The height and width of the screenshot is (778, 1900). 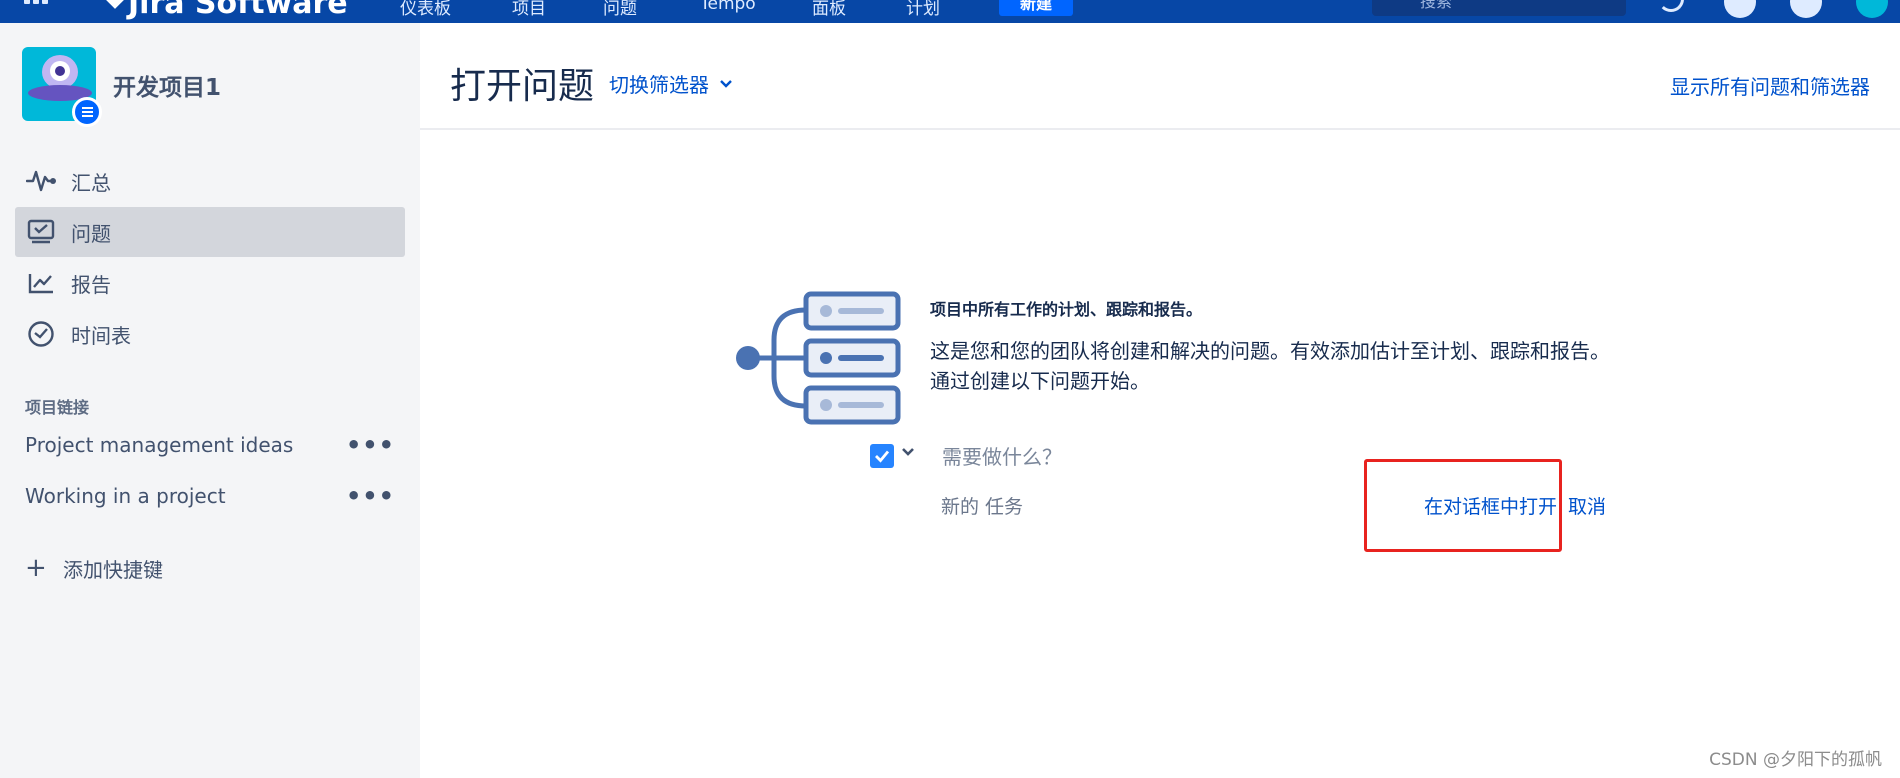 What do you see at coordinates (1587, 505) in the screenshot?
I see `cancel-link: 取消` at bounding box center [1587, 505].